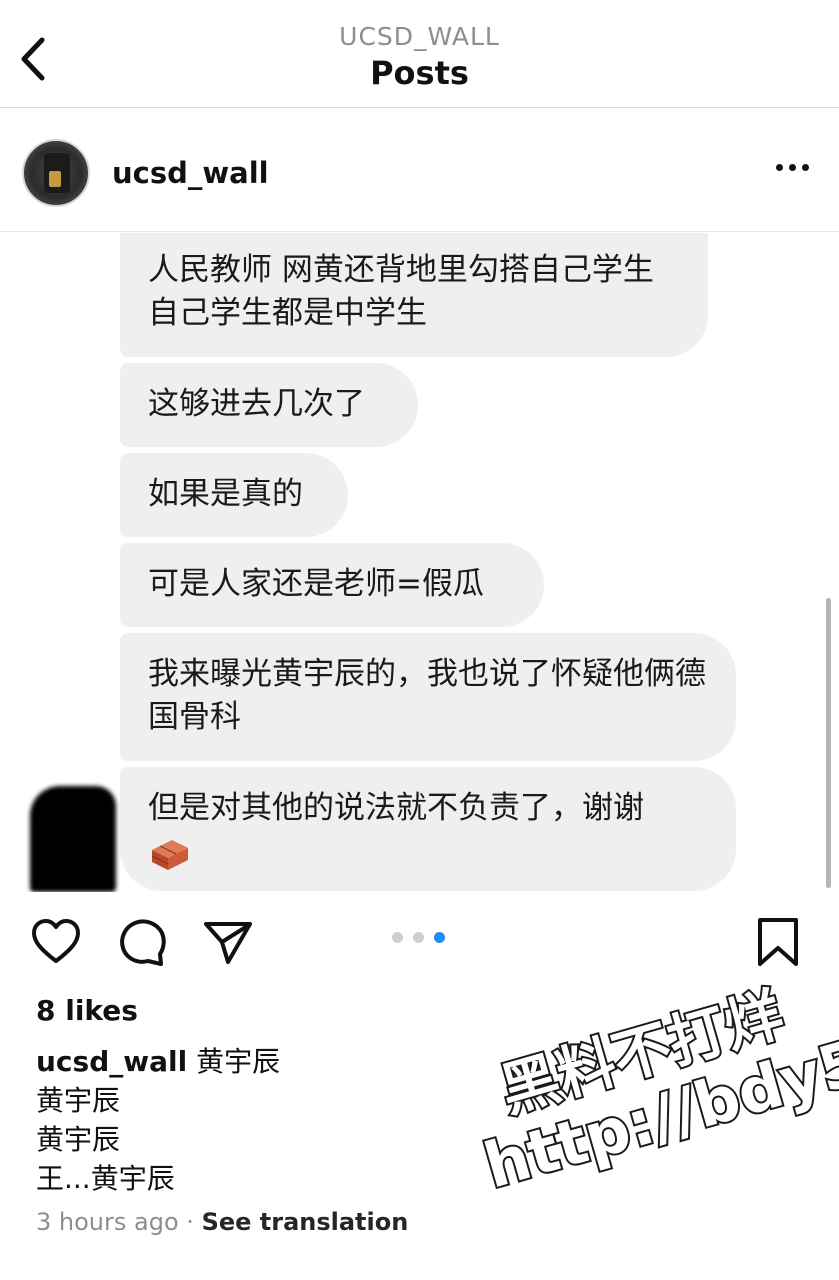 This screenshot has height=1280, width=839. I want to click on like-button, so click(56, 942).